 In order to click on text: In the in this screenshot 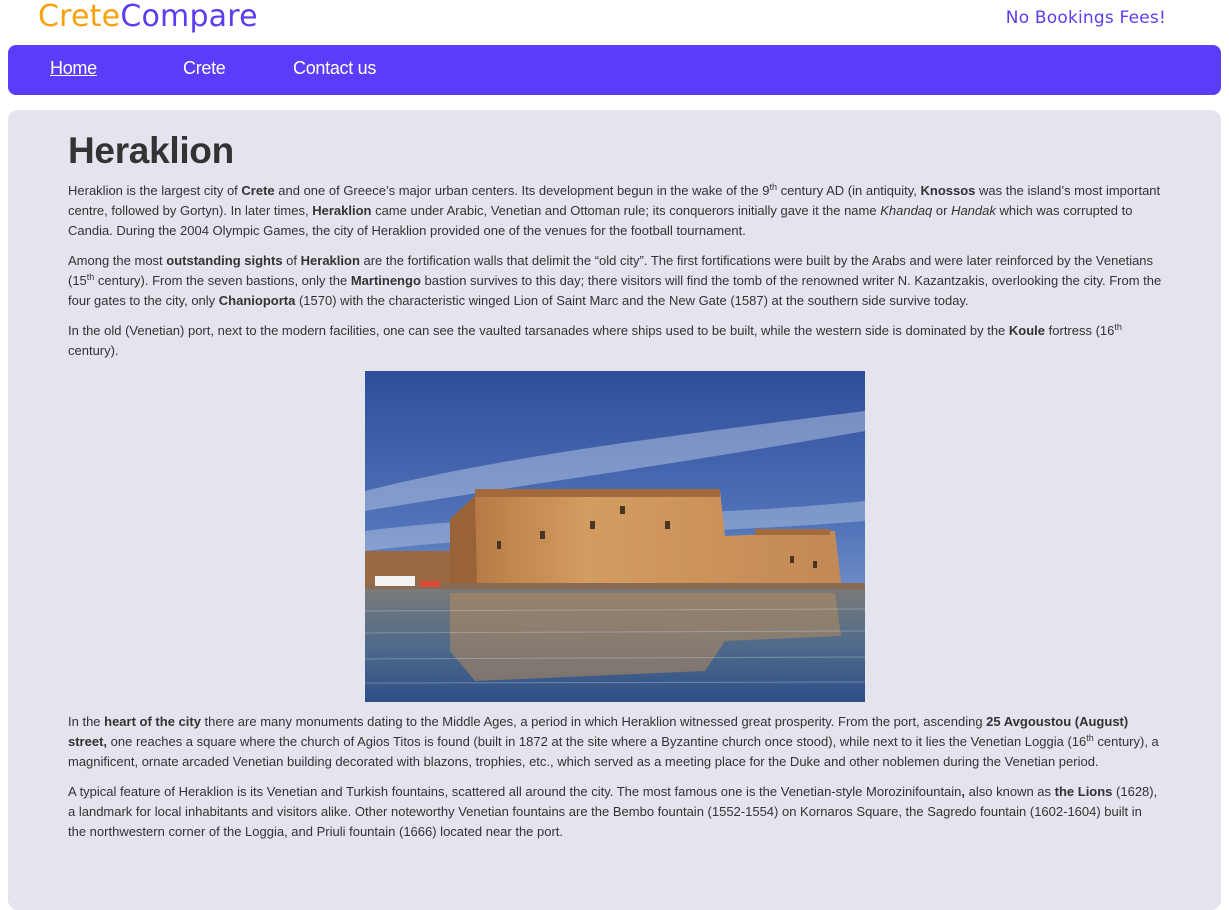, I will do `click(86, 721)`.